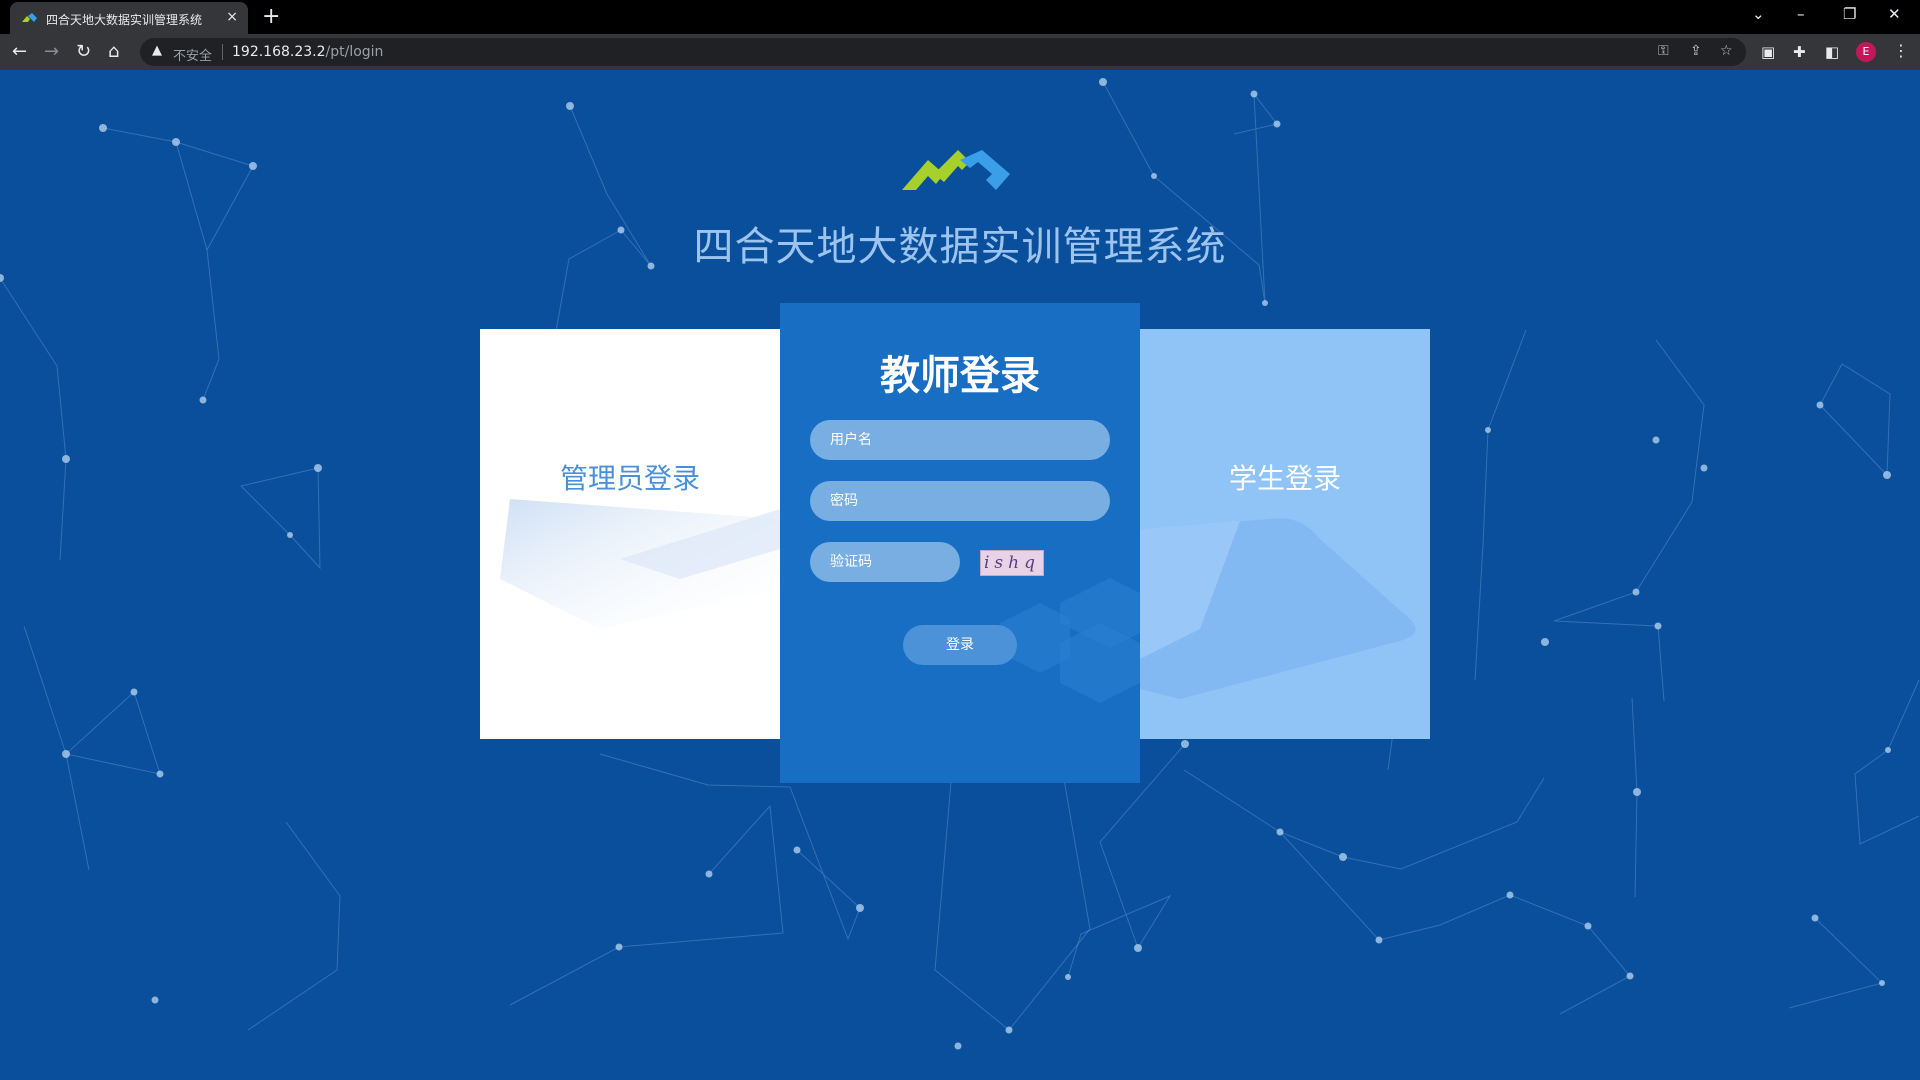 The width and height of the screenshot is (1920, 1080). I want to click on username-input: 用户名, so click(960, 440).